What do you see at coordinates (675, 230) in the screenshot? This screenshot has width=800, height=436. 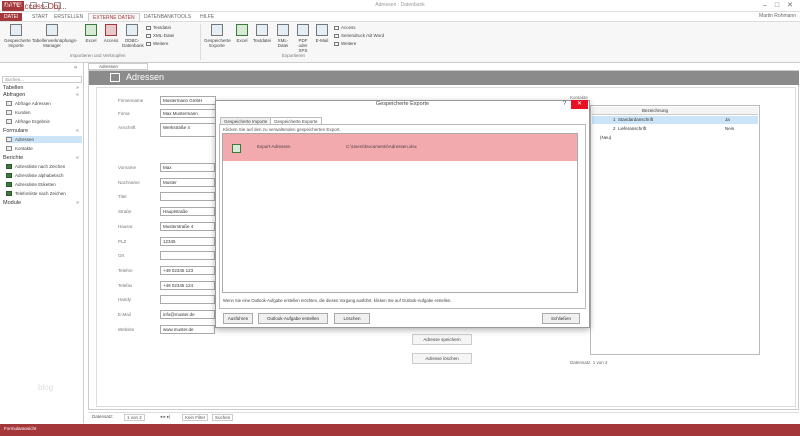 I see `subform-contacts` at bounding box center [675, 230].